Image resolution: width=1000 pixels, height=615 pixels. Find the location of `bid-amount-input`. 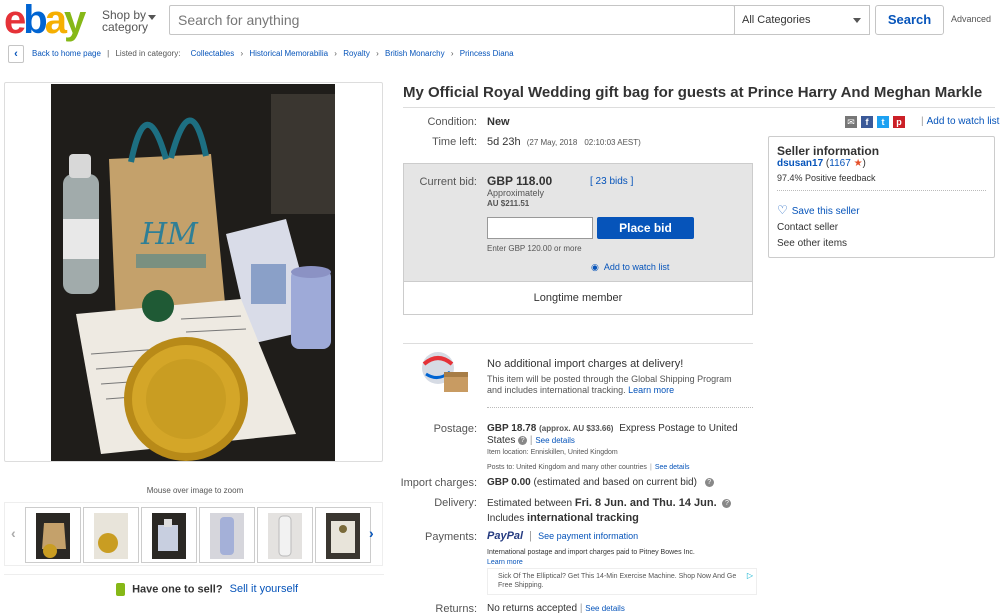

bid-amount-input is located at coordinates (540, 228).